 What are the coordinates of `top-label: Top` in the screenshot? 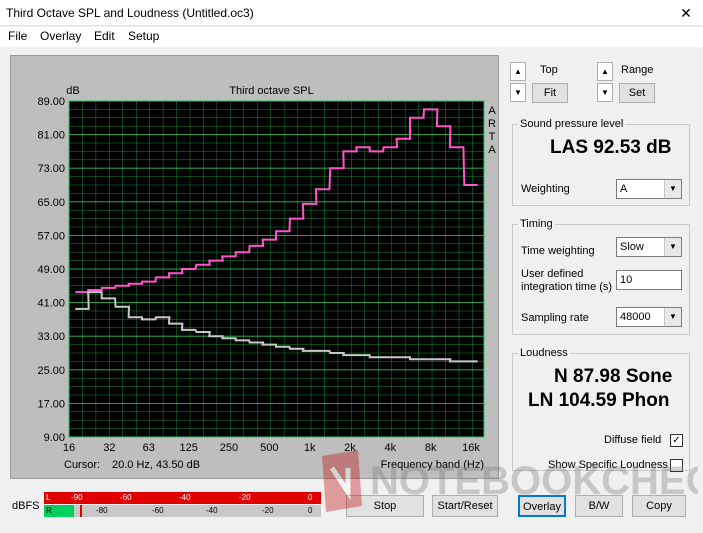 It's located at (549, 70).